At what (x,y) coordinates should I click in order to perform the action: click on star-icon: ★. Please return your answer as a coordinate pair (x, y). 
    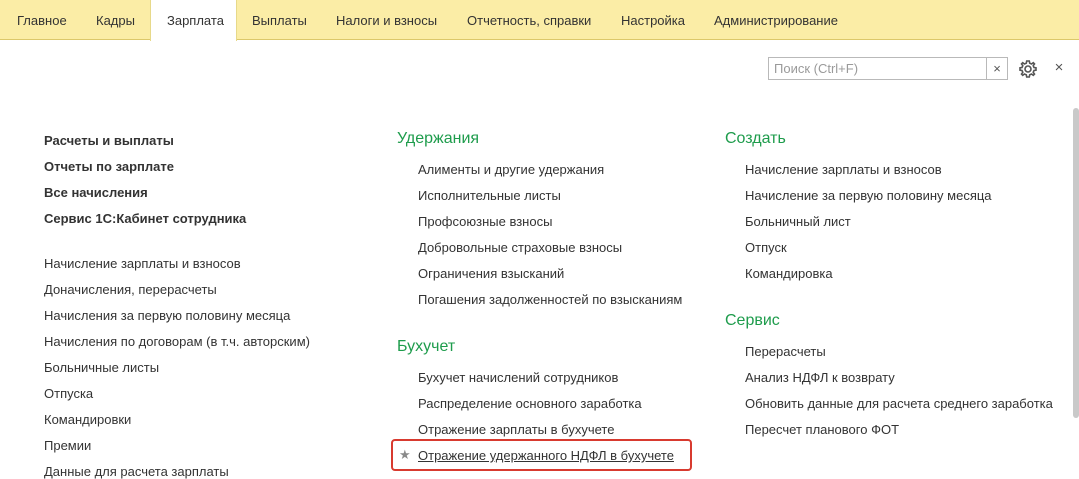
    Looking at the image, I should click on (405, 455).